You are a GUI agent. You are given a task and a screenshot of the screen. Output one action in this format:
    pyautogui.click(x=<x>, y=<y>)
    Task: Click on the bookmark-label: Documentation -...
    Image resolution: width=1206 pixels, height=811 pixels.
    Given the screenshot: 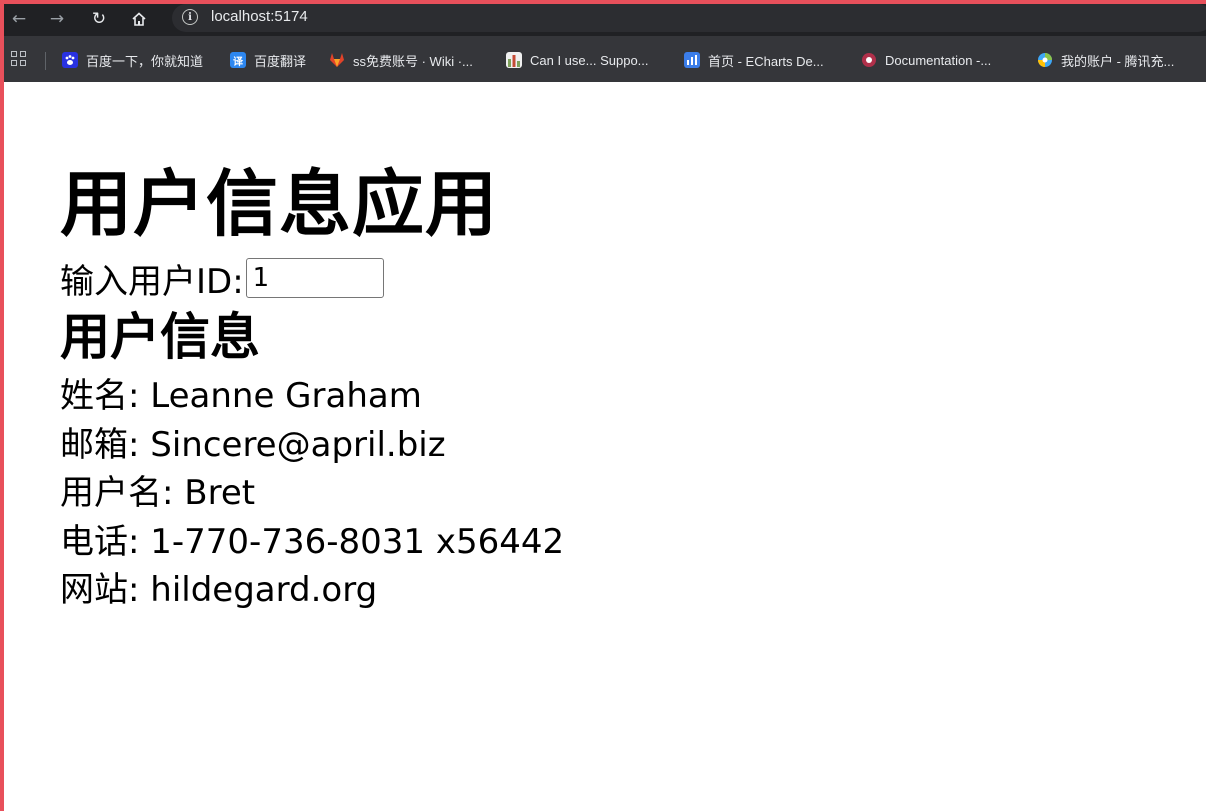 What is the action you would take?
    pyautogui.click(x=938, y=60)
    